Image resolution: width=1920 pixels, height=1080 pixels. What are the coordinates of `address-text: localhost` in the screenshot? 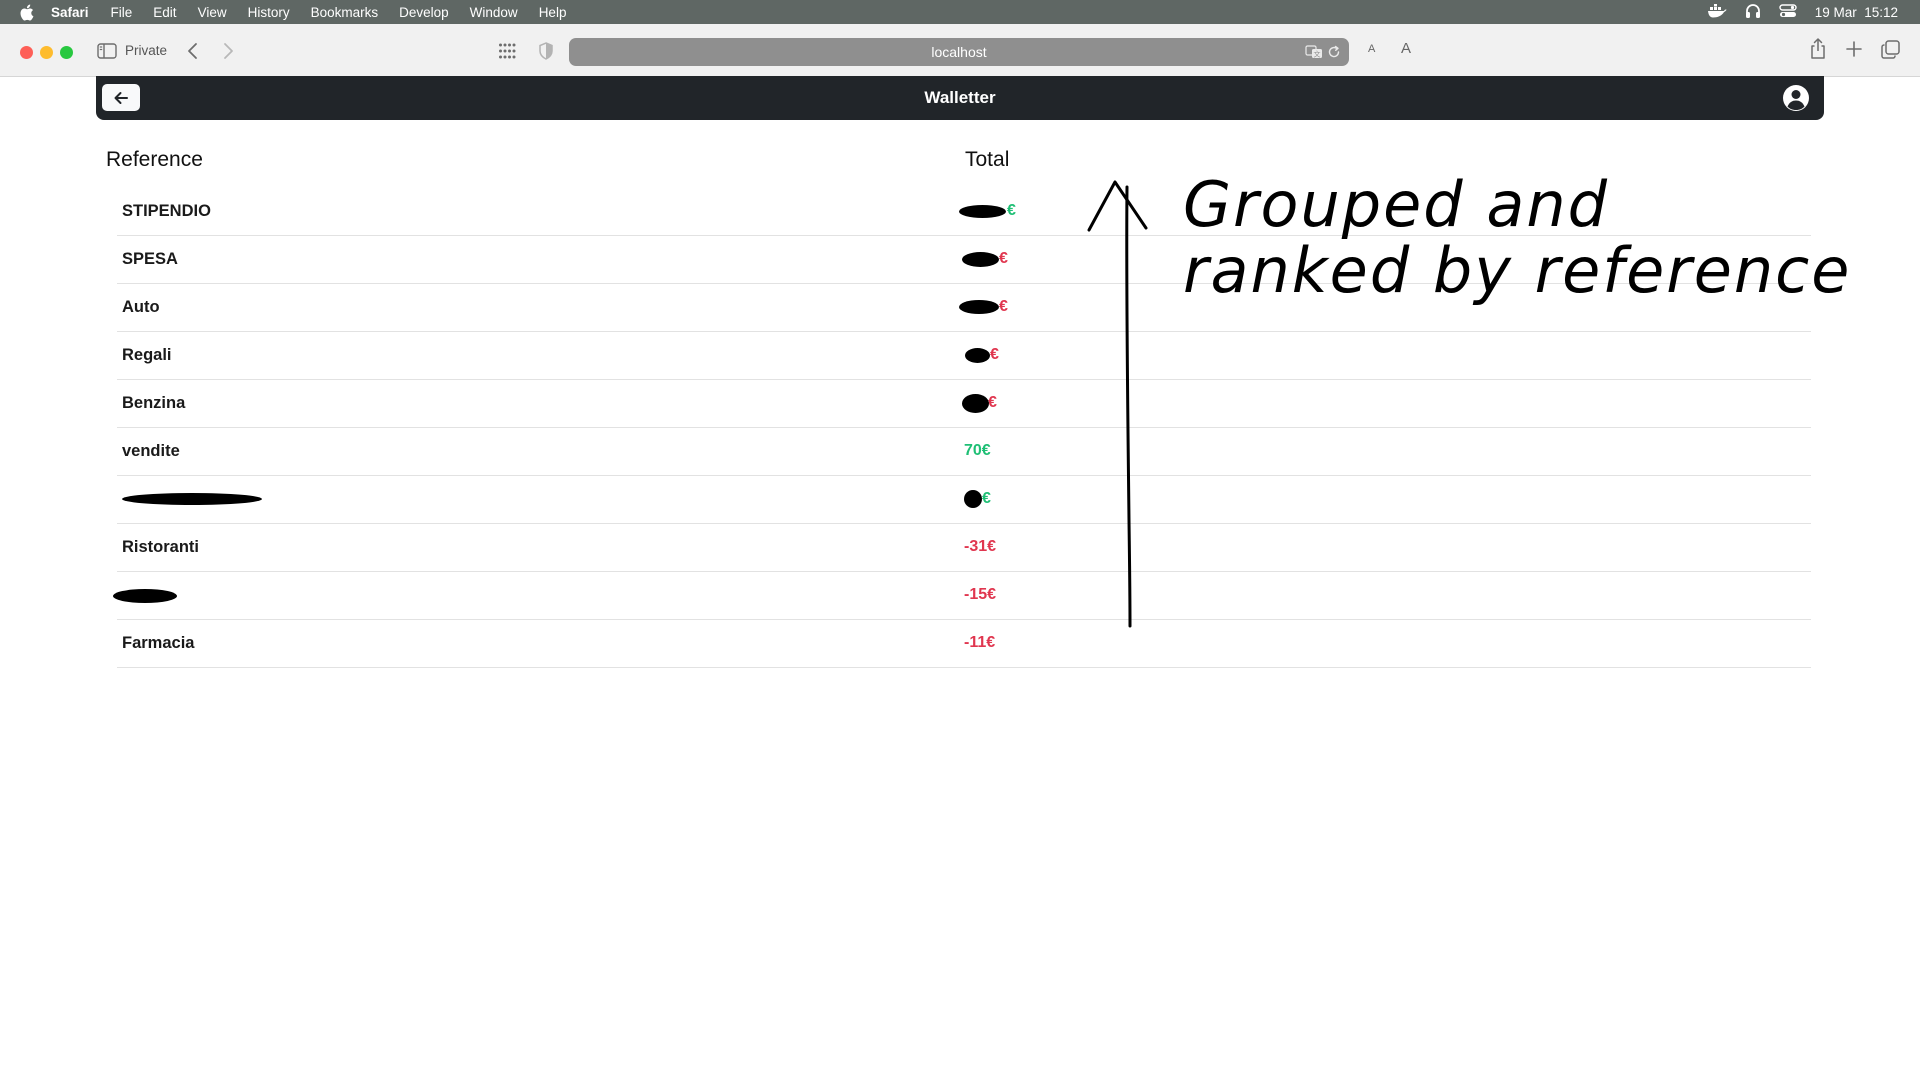 It's located at (959, 52).